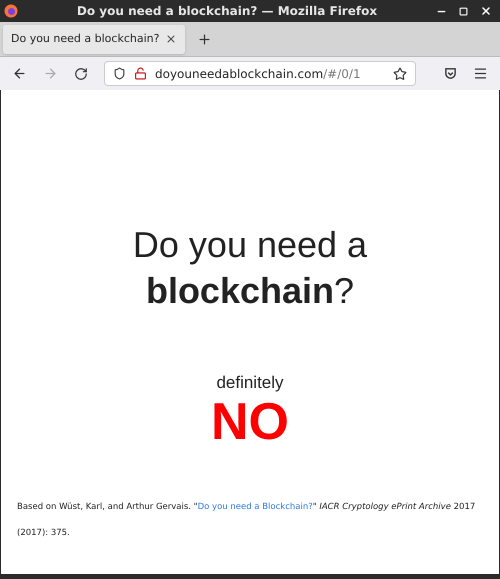 The width and height of the screenshot is (500, 579). Describe the element at coordinates (486, 11) in the screenshot. I see `close-icon` at that location.